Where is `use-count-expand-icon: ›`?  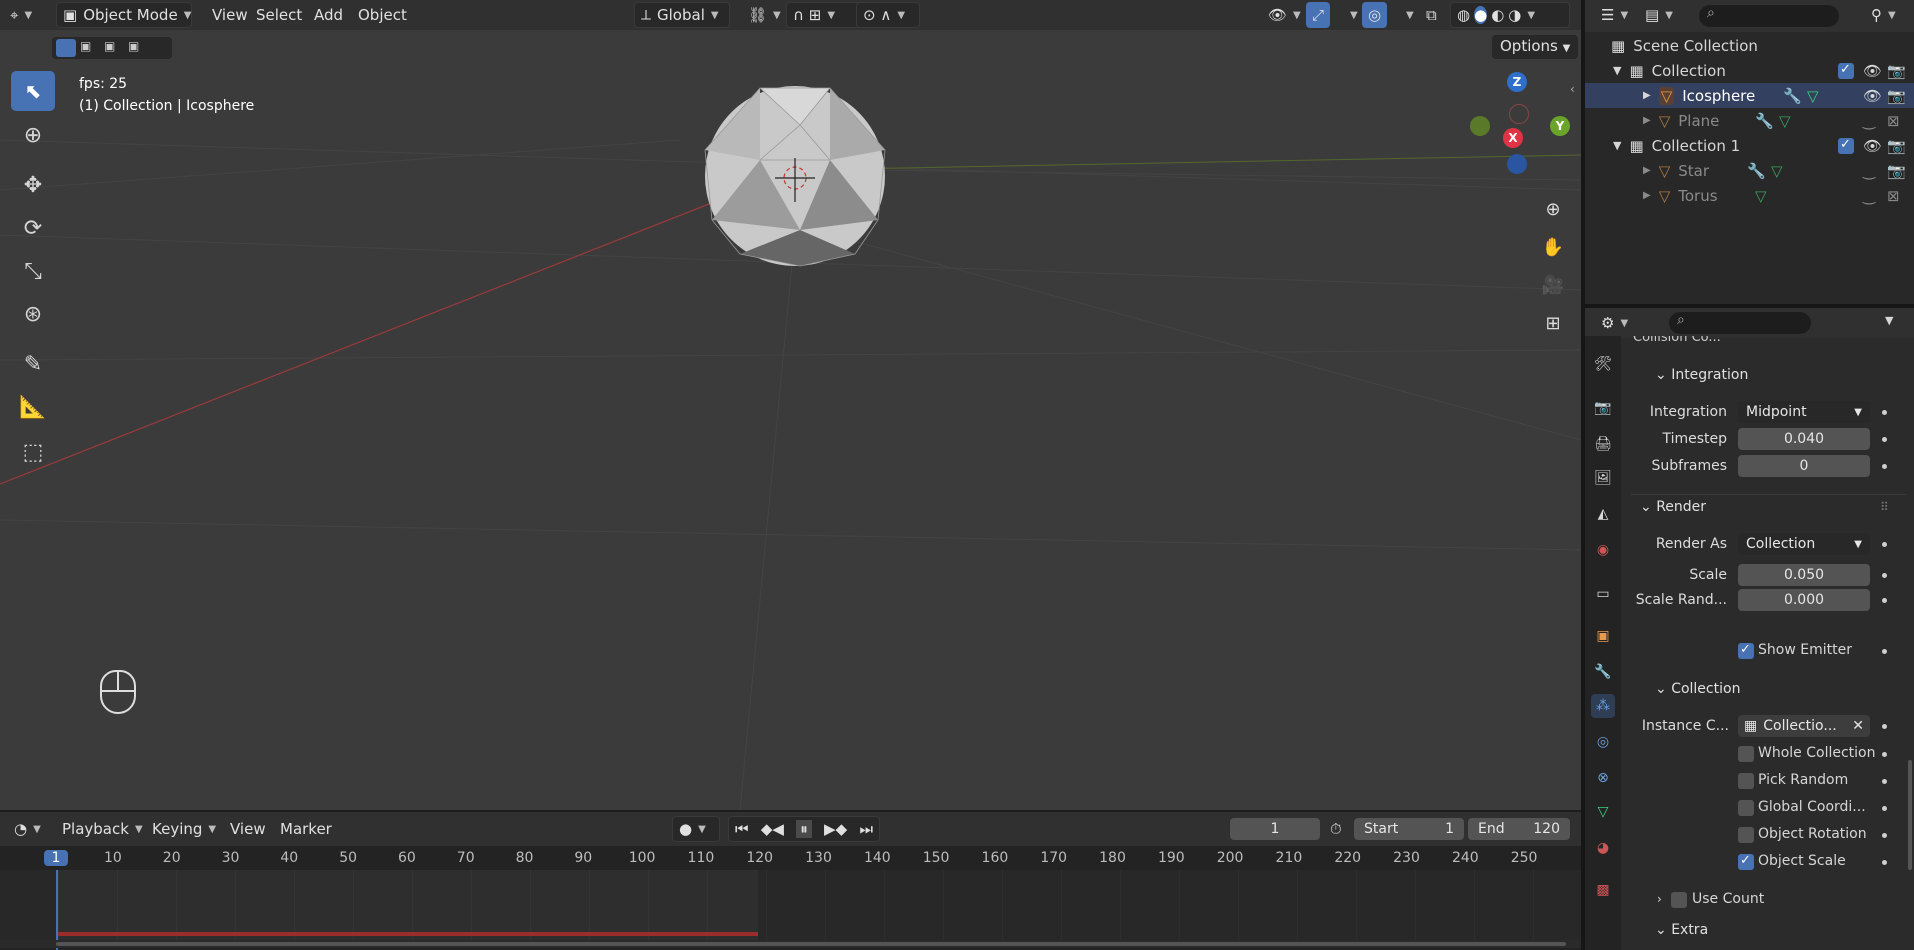
use-count-expand-icon: › is located at coordinates (1659, 899).